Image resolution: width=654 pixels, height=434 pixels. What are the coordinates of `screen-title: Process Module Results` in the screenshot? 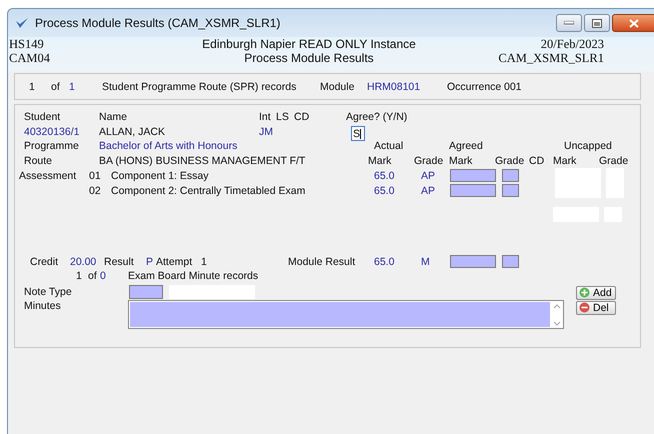 It's located at (309, 58).